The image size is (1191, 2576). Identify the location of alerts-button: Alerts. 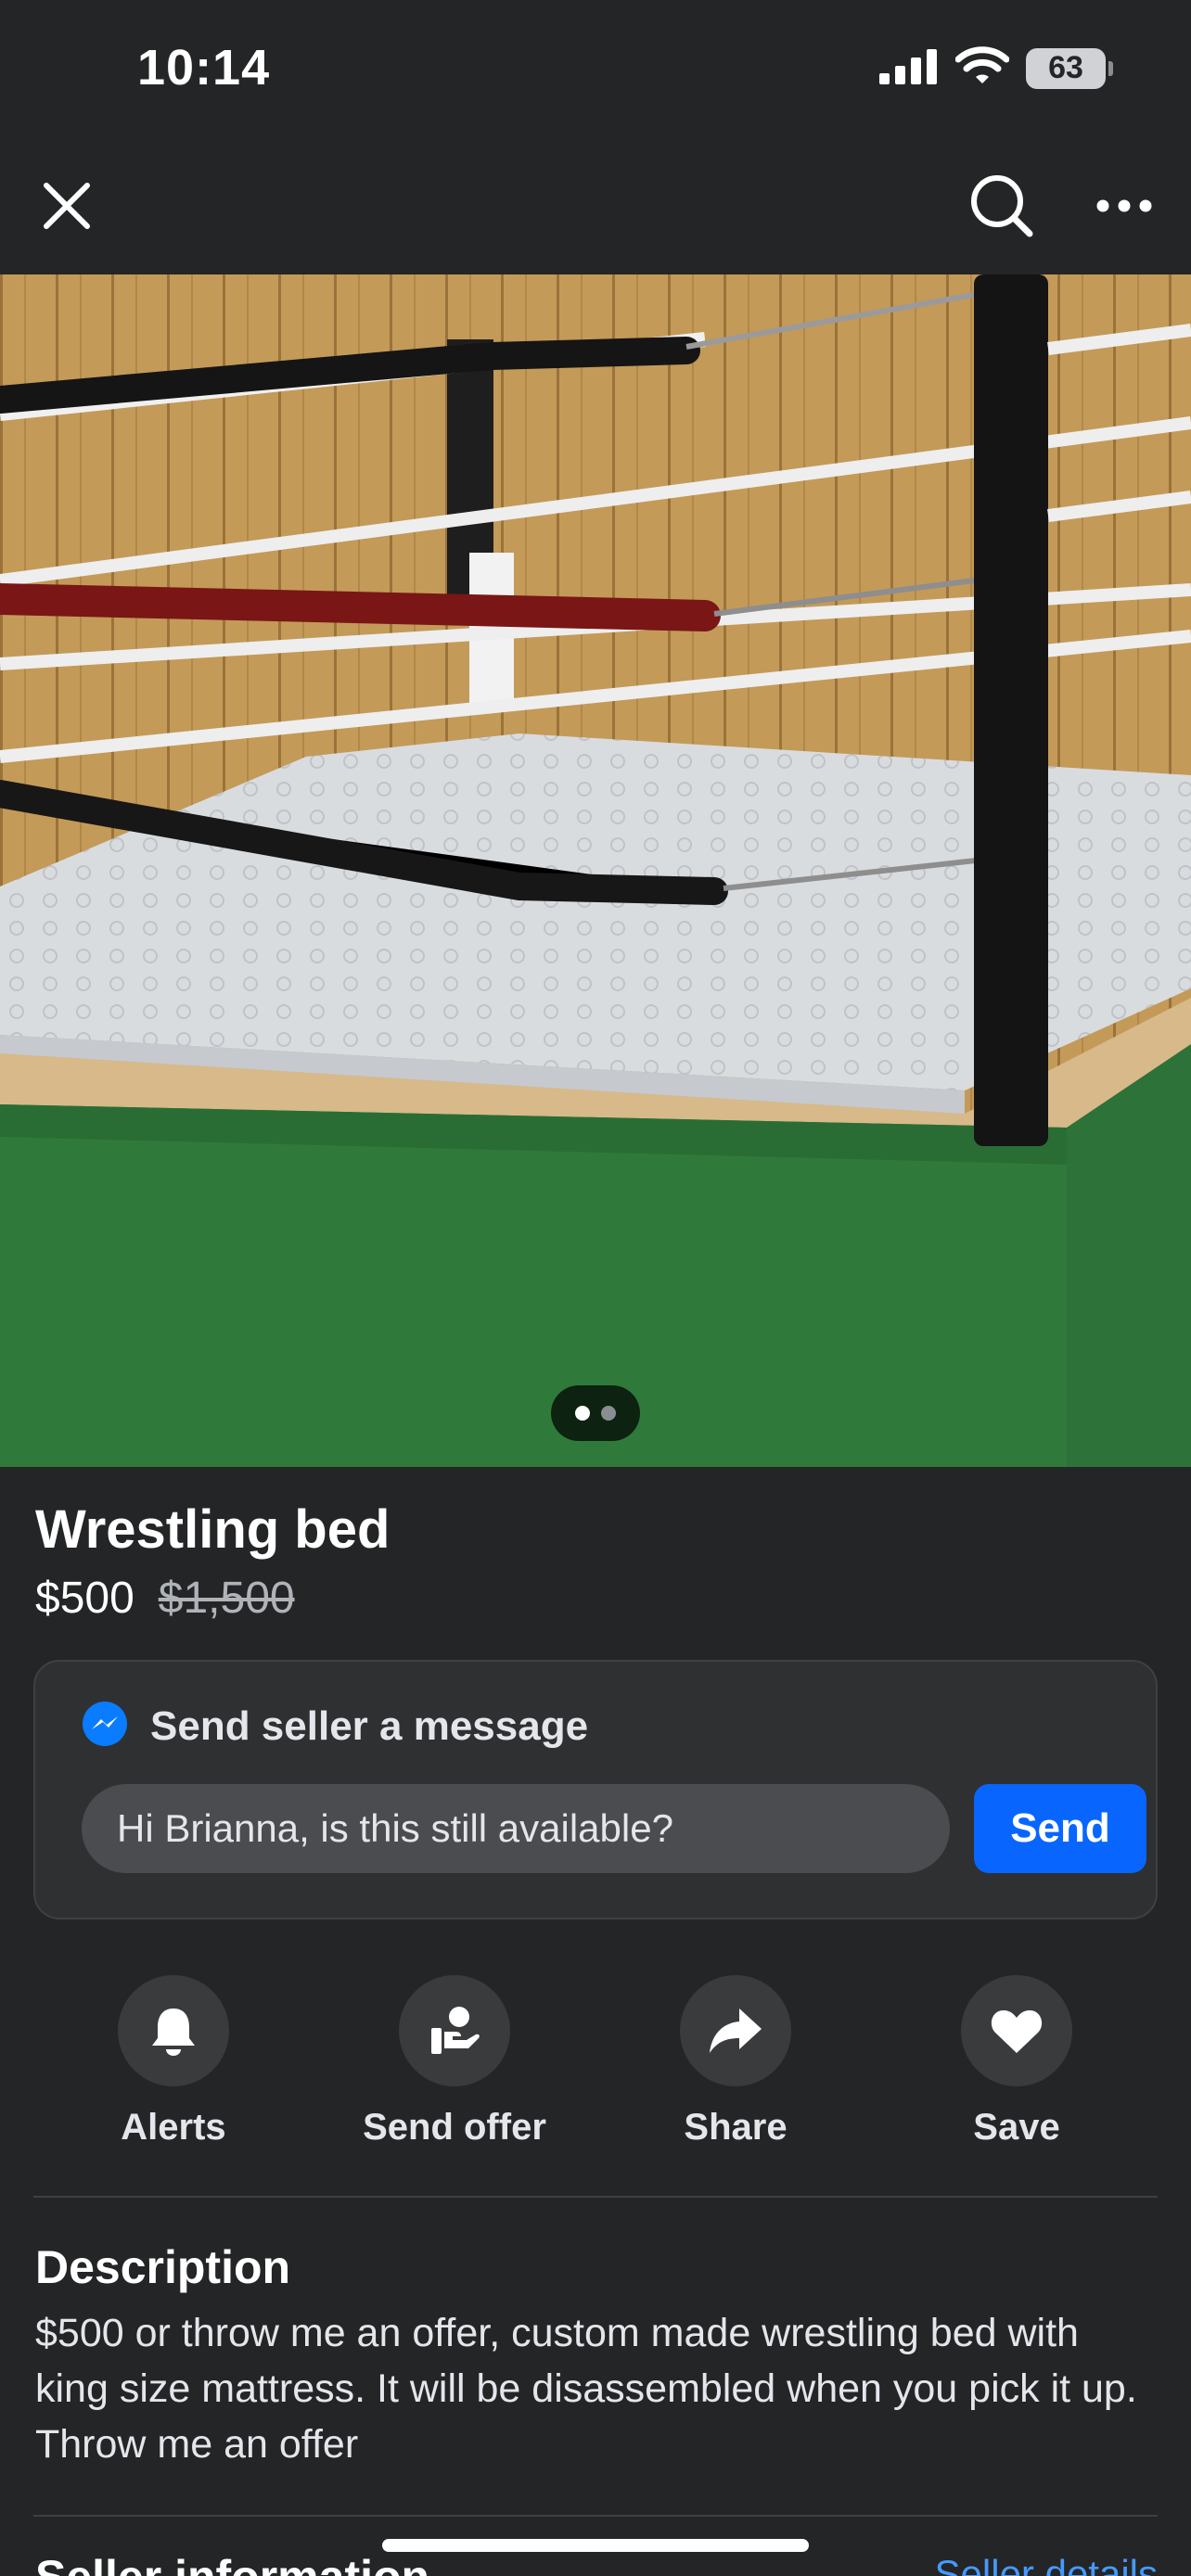
(173, 2062).